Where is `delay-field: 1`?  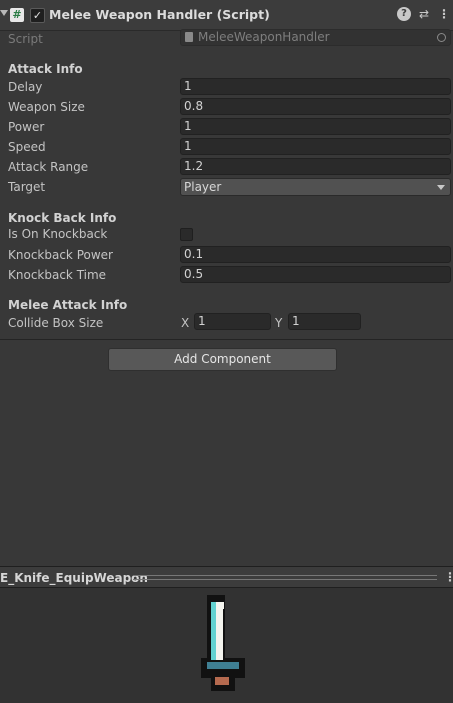
delay-field: 1 is located at coordinates (315, 86).